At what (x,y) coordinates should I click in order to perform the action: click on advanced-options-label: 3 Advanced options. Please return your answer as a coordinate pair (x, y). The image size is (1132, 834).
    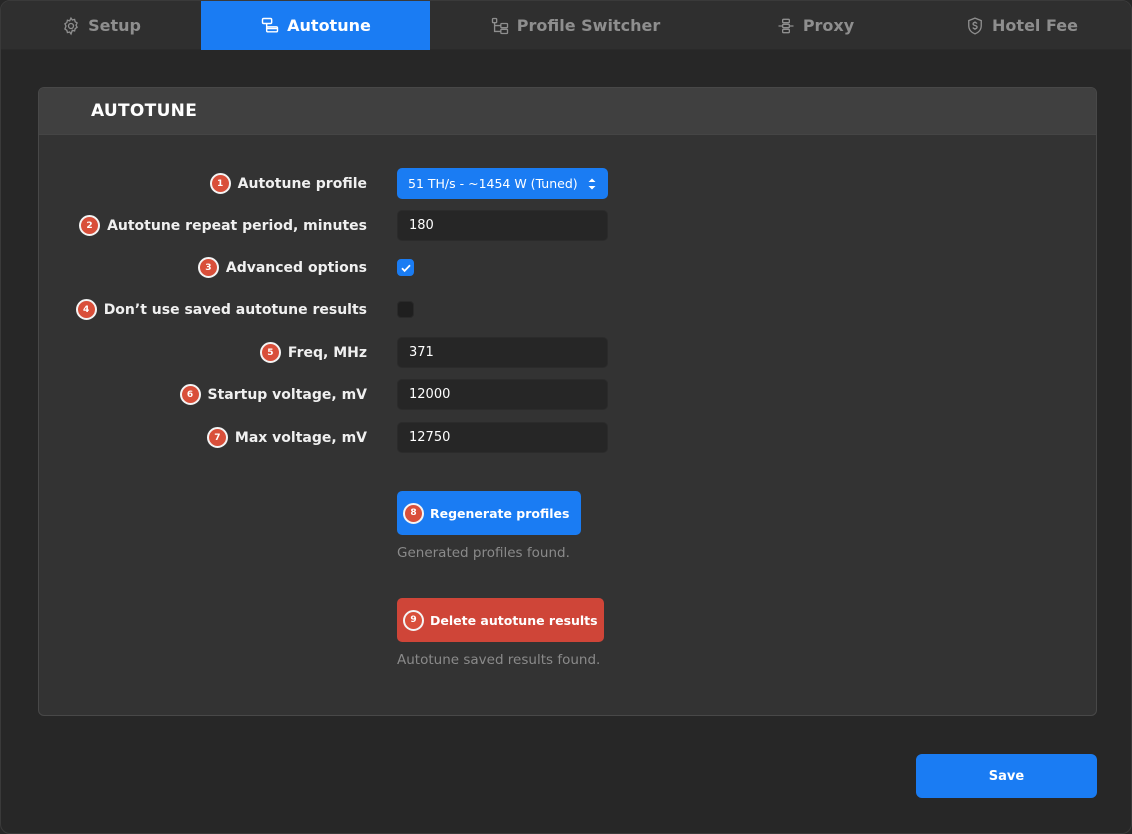
    Looking at the image, I should click on (282, 267).